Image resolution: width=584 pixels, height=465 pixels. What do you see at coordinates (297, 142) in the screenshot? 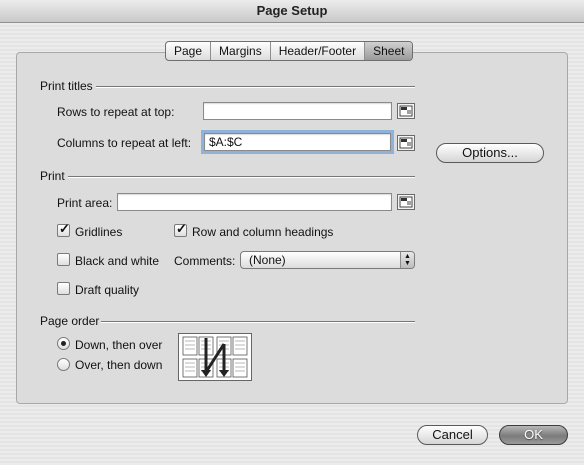
I see `columns-repeat-field: $A:$C` at bounding box center [297, 142].